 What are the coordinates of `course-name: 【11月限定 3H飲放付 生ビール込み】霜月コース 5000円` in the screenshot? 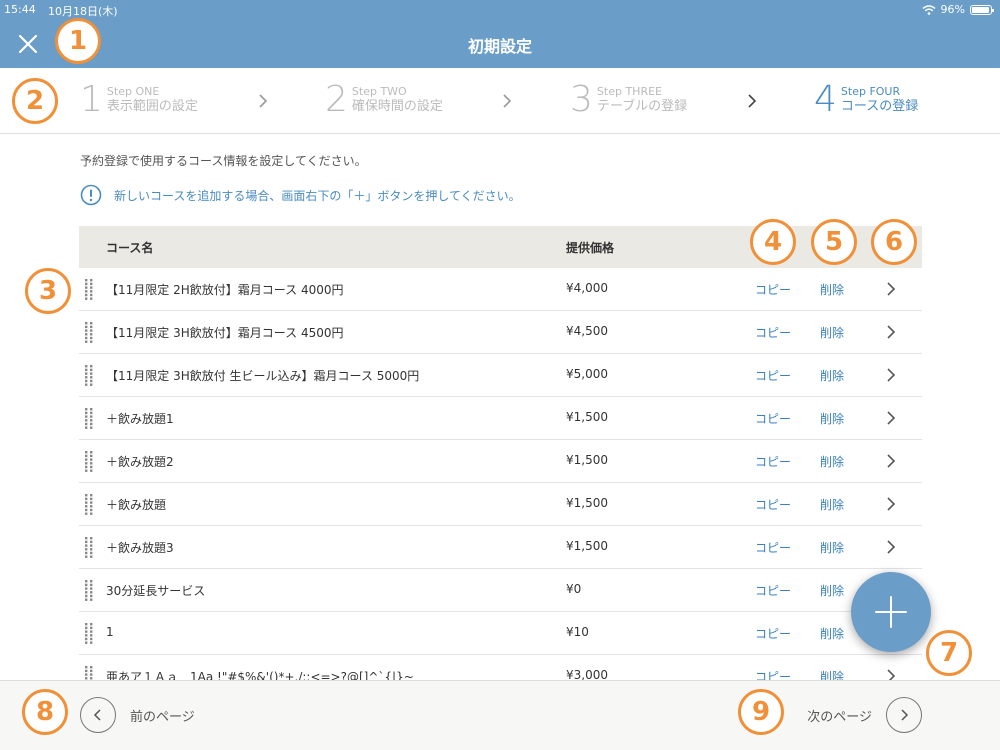 It's located at (263, 376).